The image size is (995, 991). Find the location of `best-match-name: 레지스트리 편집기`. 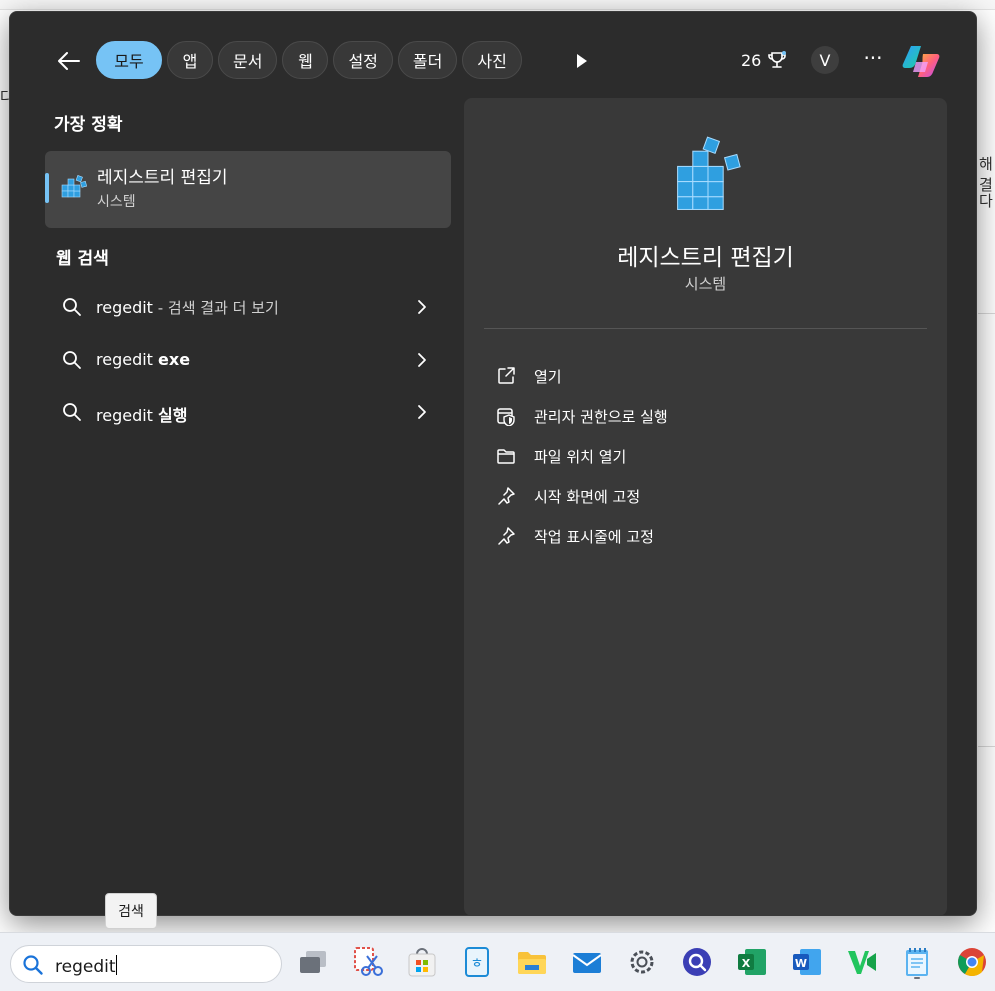

best-match-name: 레지스트리 편집기 is located at coordinates (162, 178).